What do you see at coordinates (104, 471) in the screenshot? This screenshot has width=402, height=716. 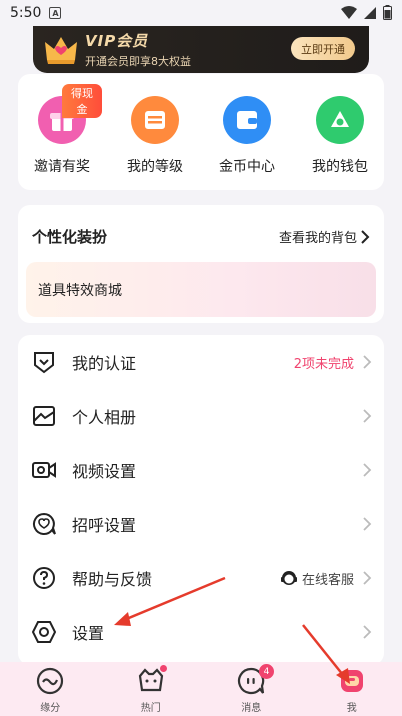 I see `menu-item-label: 视频设置` at bounding box center [104, 471].